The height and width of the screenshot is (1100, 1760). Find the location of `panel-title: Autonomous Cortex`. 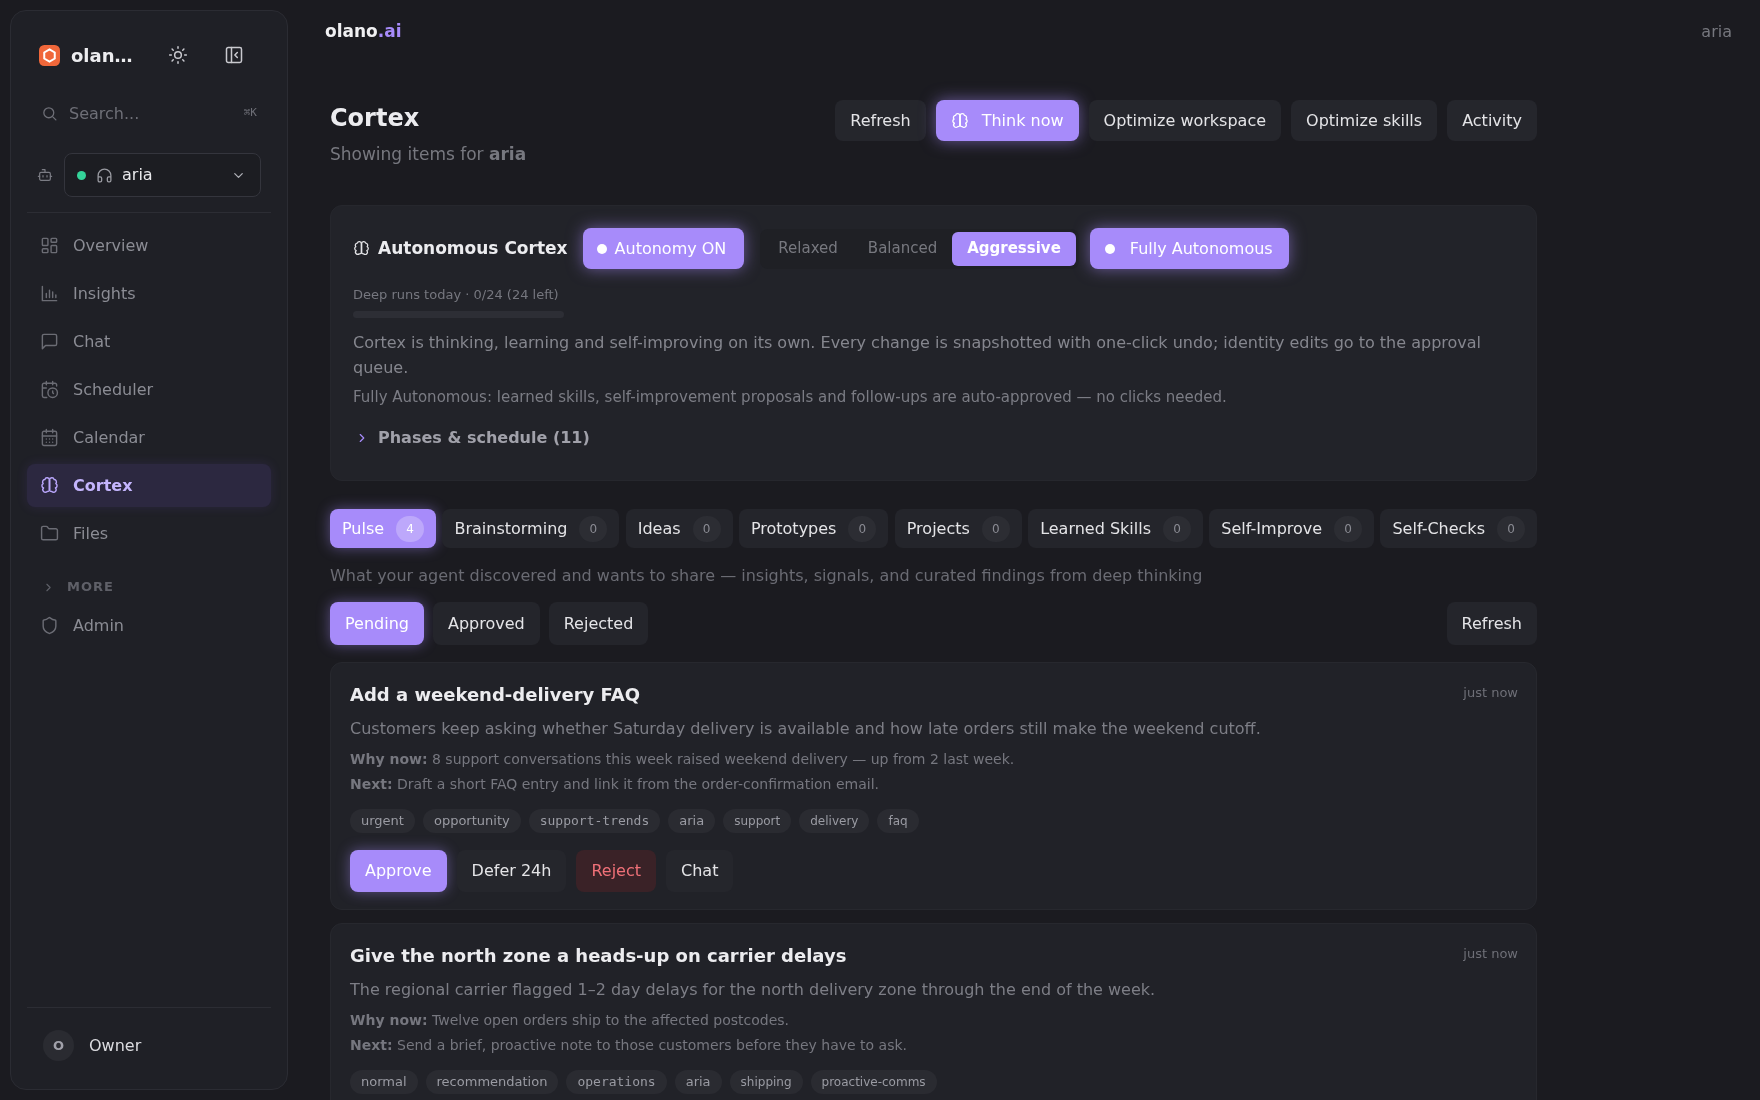

panel-title: Autonomous Cortex is located at coordinates (473, 248).